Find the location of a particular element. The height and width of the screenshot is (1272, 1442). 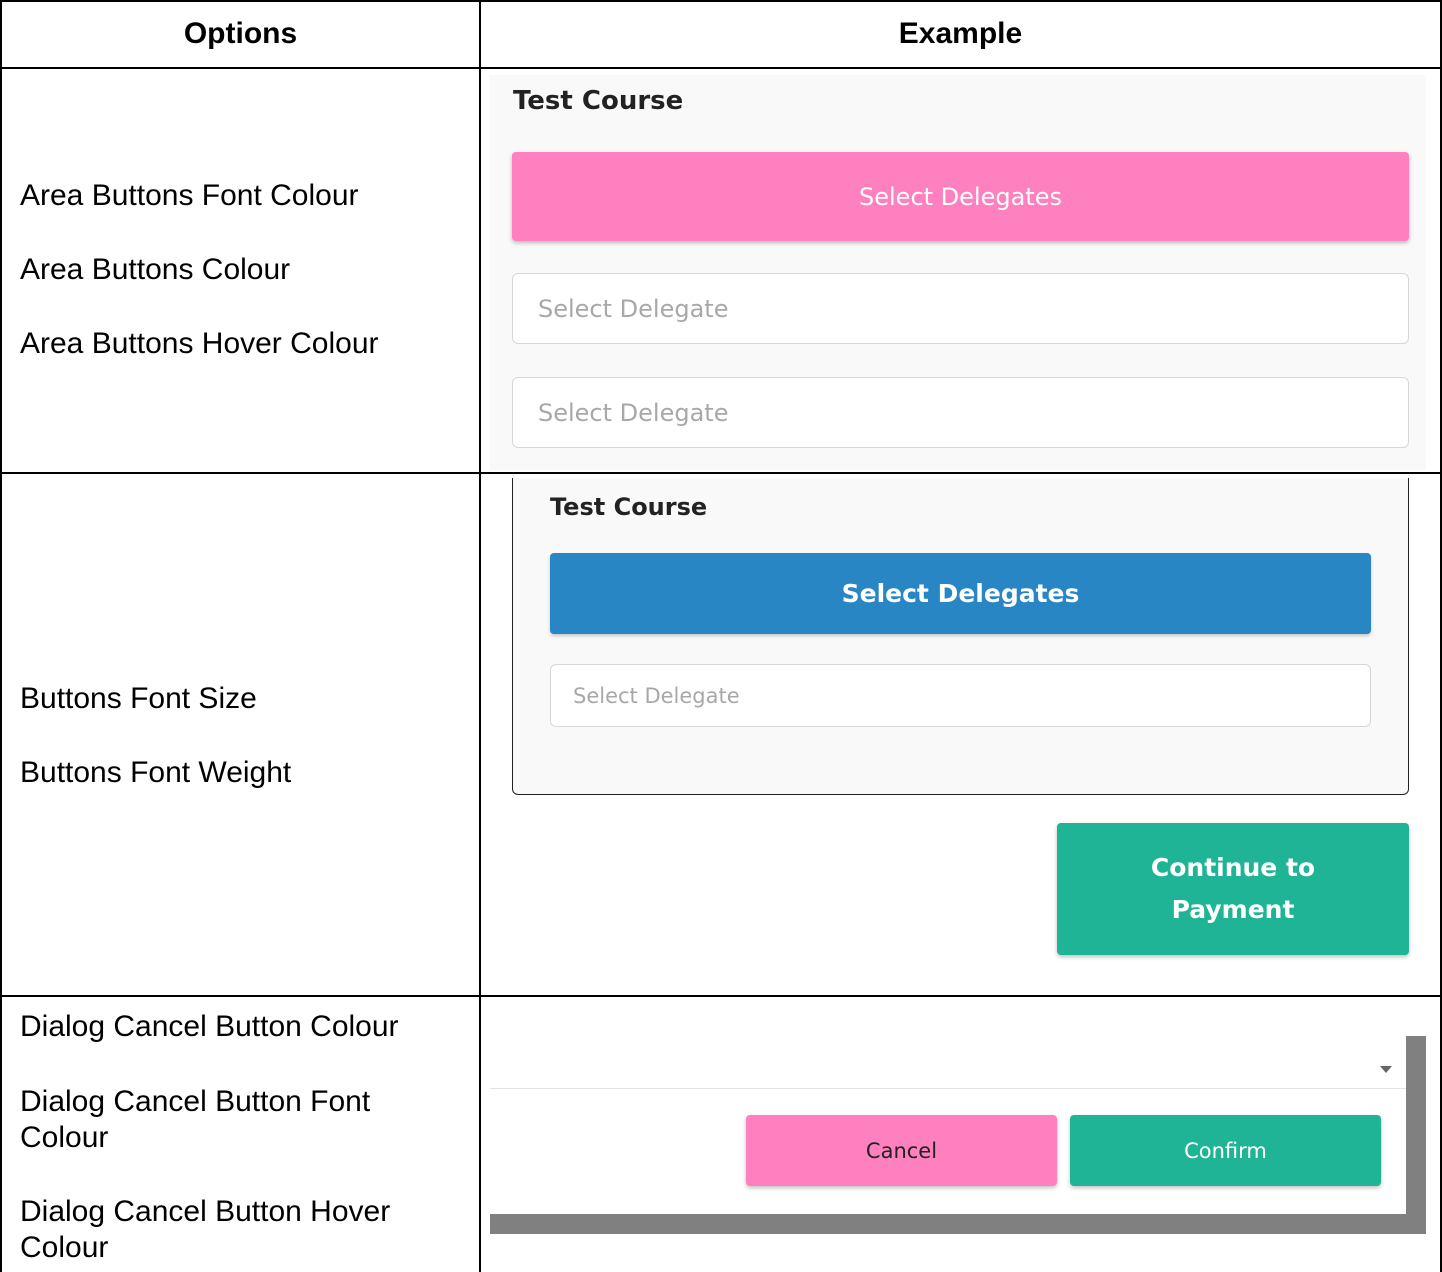

option-buttons-font-size: Buttons Font Size is located at coordinates (138, 698).